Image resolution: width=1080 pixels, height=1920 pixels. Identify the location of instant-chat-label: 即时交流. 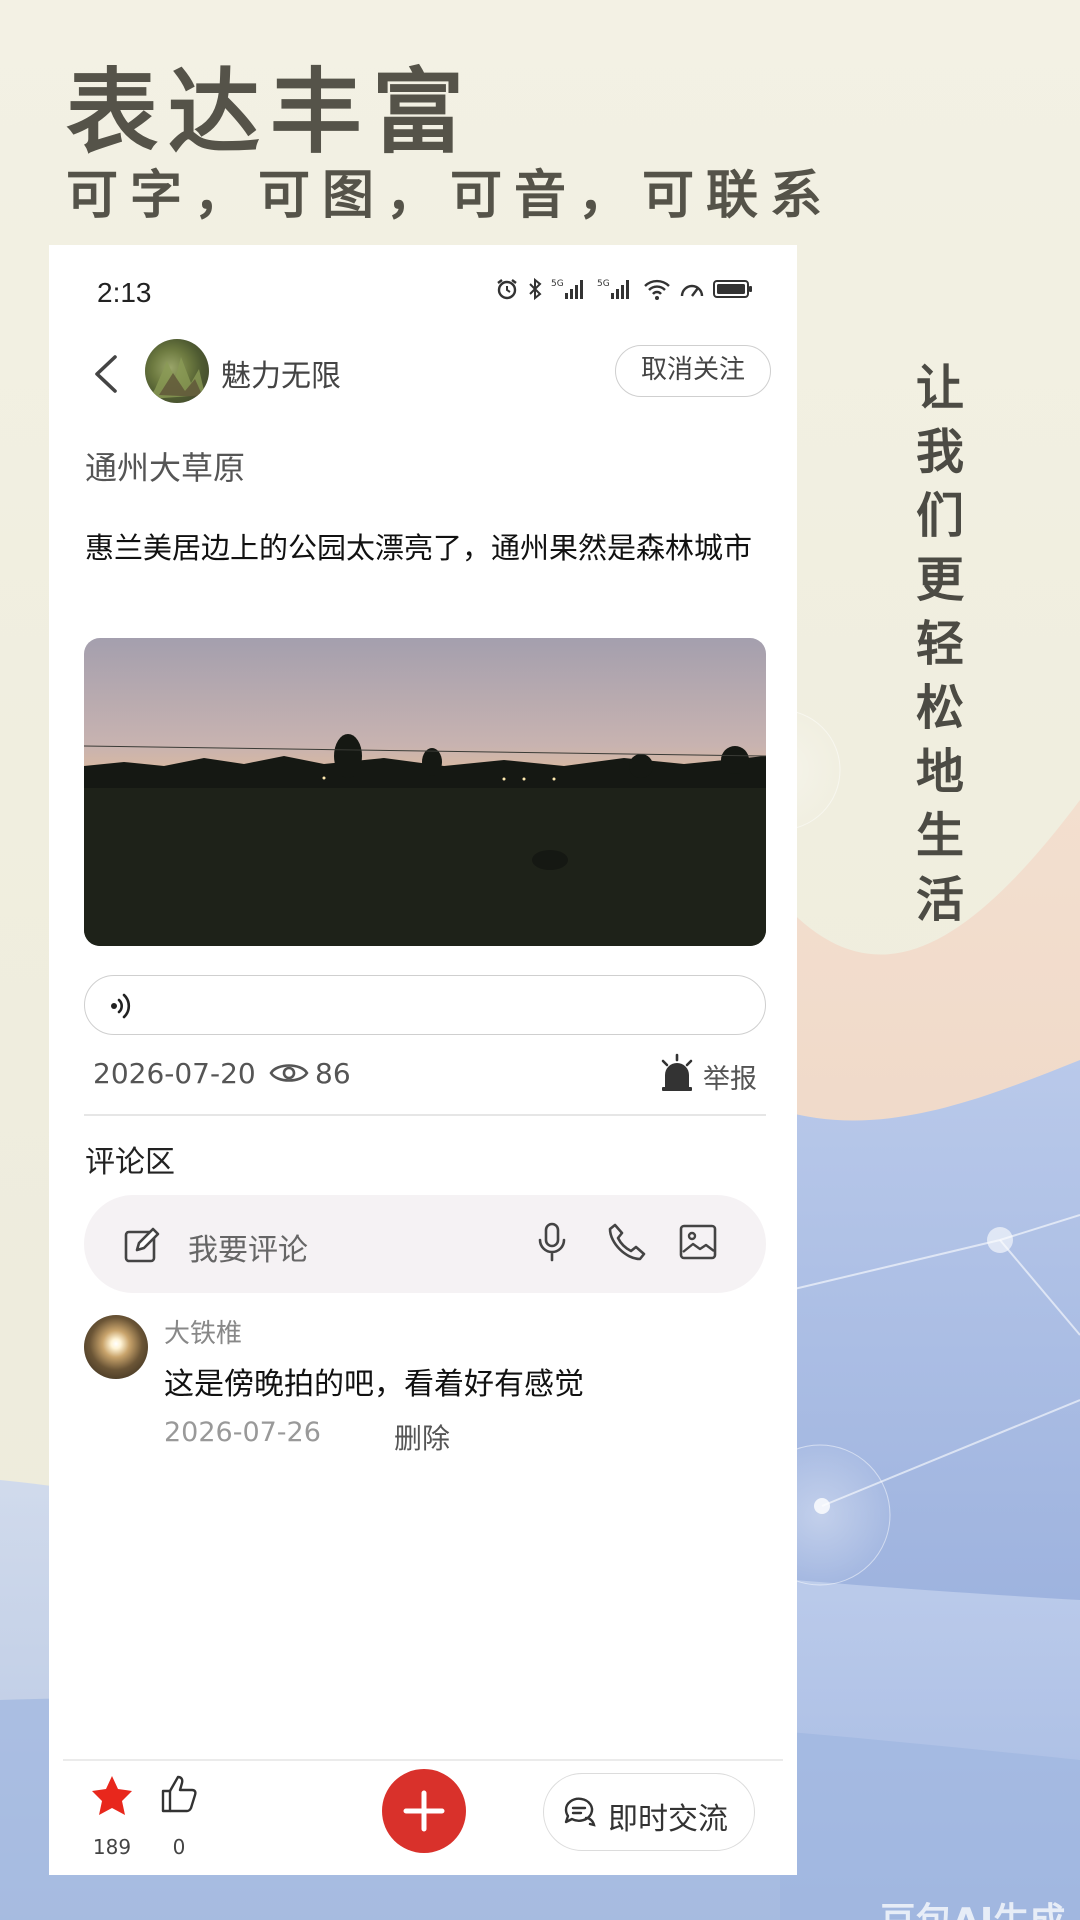
(668, 1819).